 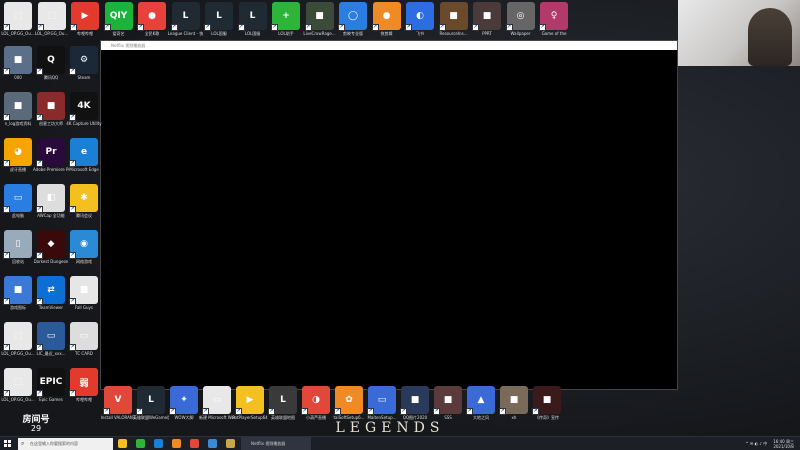 What do you see at coordinates (51, 293) in the screenshot?
I see `left-icon-16: ⇄ ↗ TeamViewer` at bounding box center [51, 293].